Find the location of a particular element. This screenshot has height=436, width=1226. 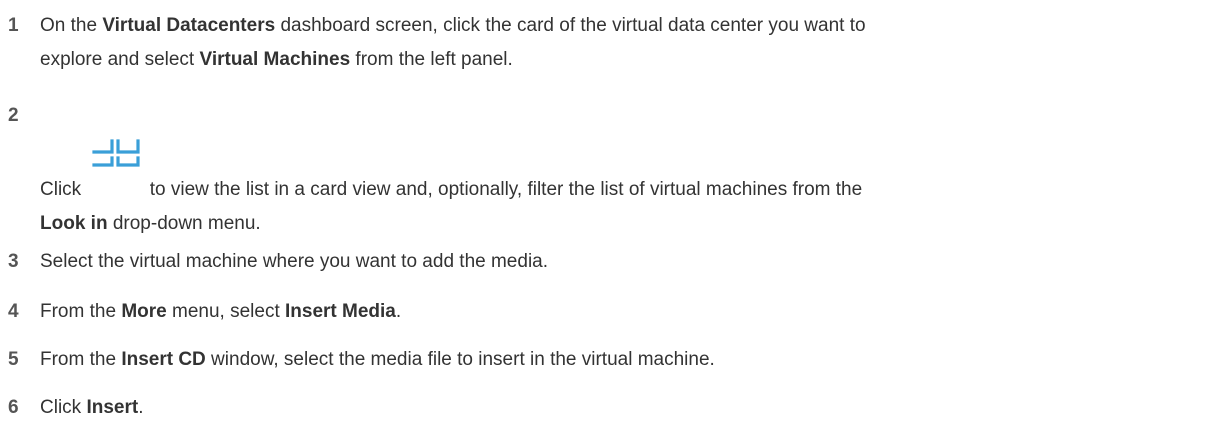

ui-term: Virtual Machines is located at coordinates (275, 59).